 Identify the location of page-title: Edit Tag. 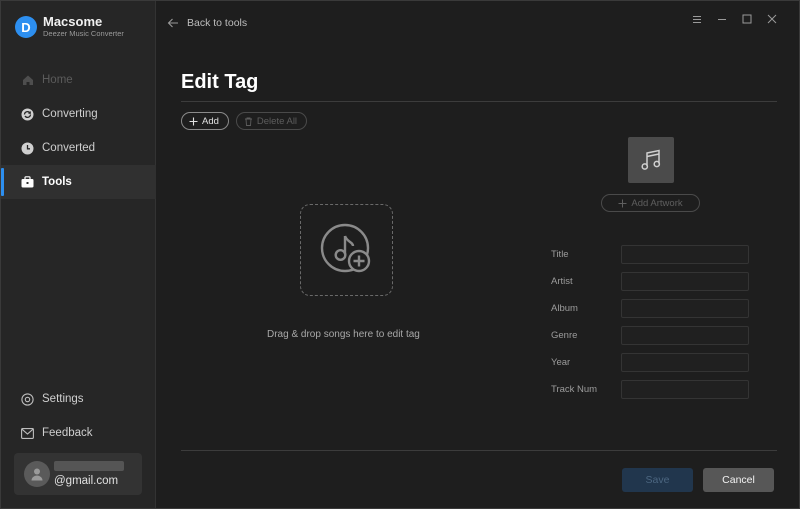
(220, 82).